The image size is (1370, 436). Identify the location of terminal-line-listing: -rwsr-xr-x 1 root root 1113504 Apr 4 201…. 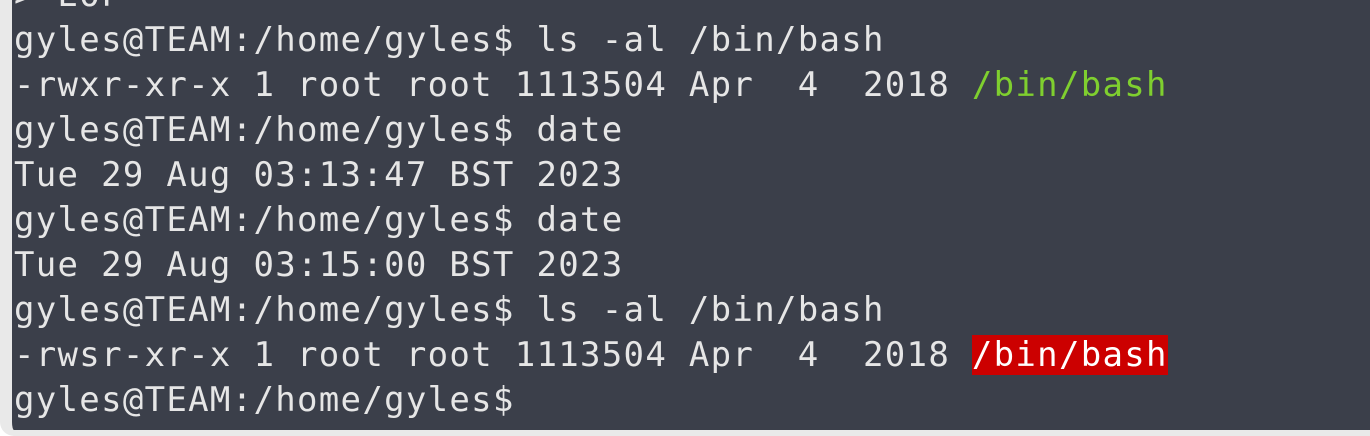
(591, 355).